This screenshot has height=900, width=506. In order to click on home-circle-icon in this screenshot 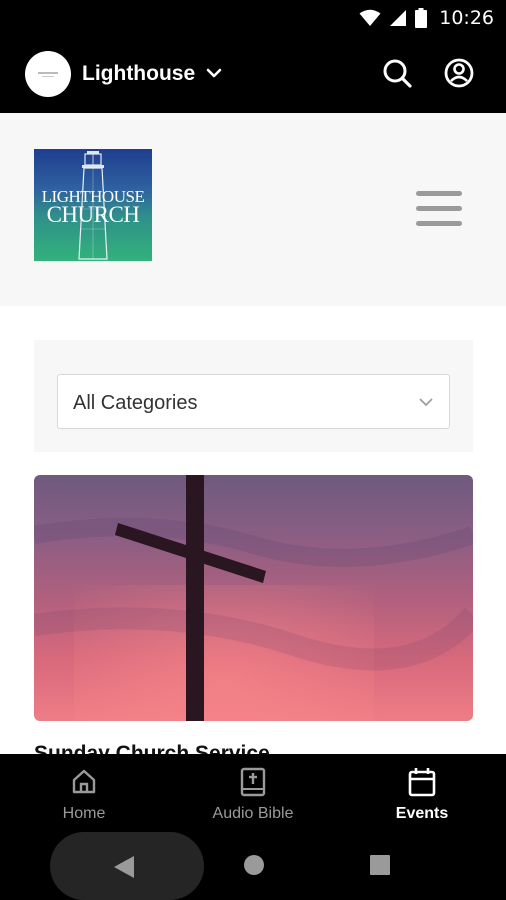, I will do `click(254, 865)`.